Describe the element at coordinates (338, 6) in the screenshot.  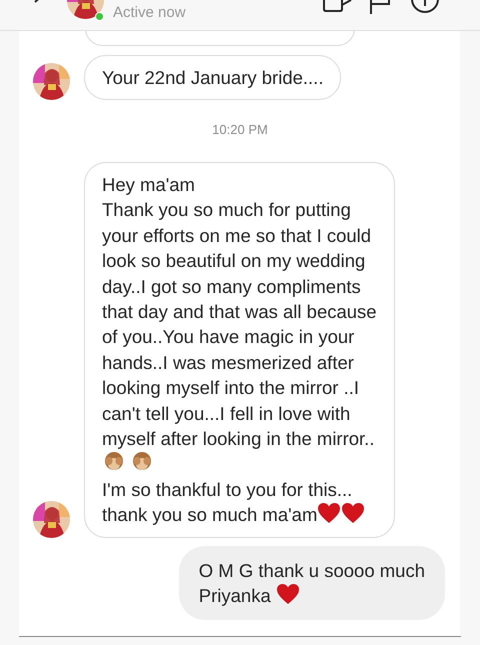
I see `video-camera-icon` at that location.